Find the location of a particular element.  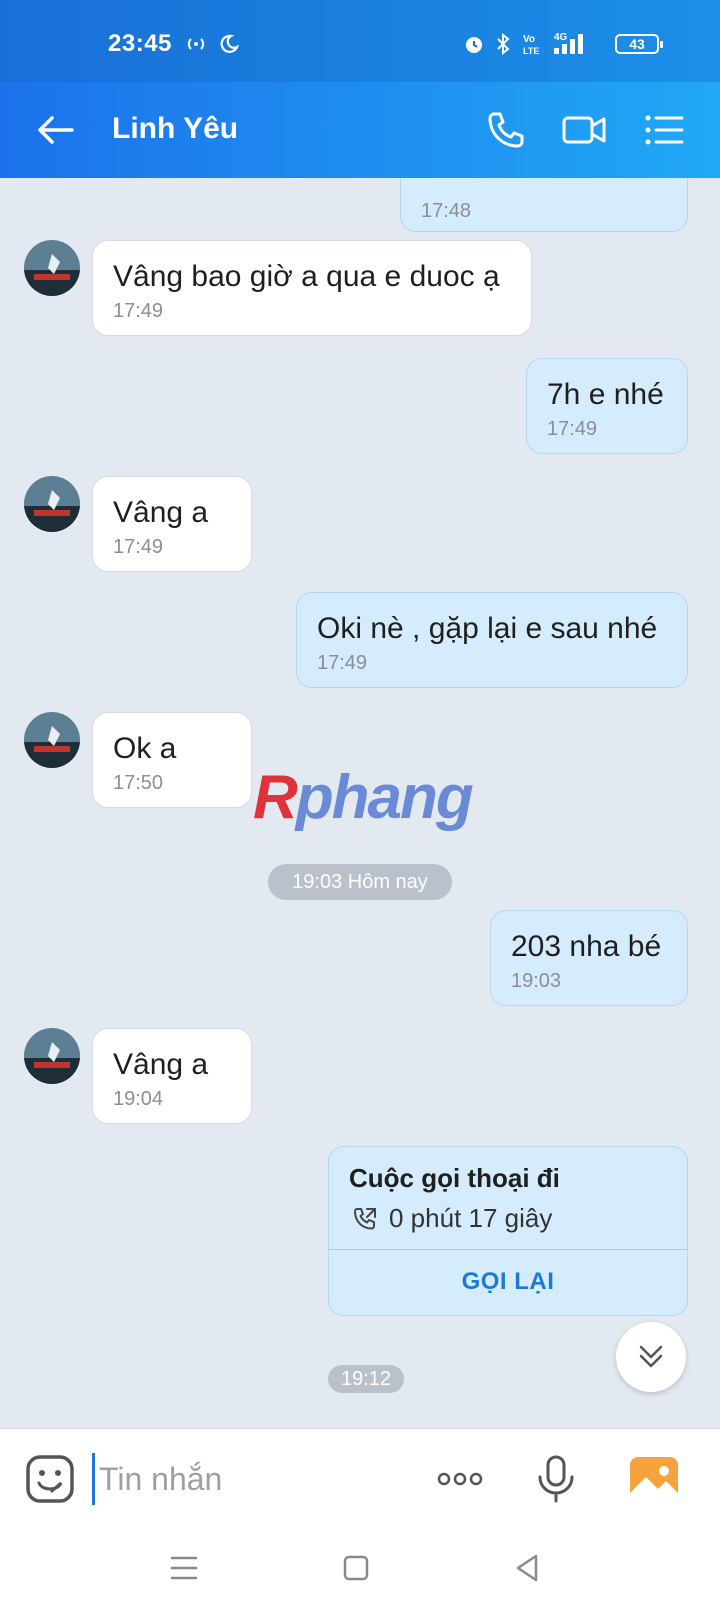

more-icon is located at coordinates (460, 1479).